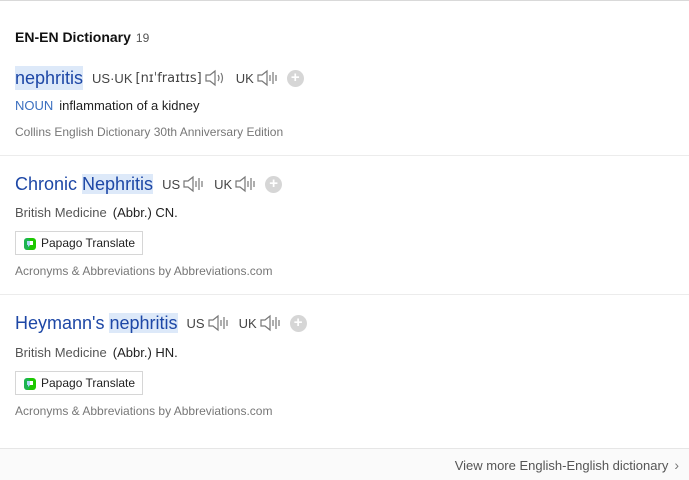  I want to click on chevron-right-icon: ›, so click(676, 465).